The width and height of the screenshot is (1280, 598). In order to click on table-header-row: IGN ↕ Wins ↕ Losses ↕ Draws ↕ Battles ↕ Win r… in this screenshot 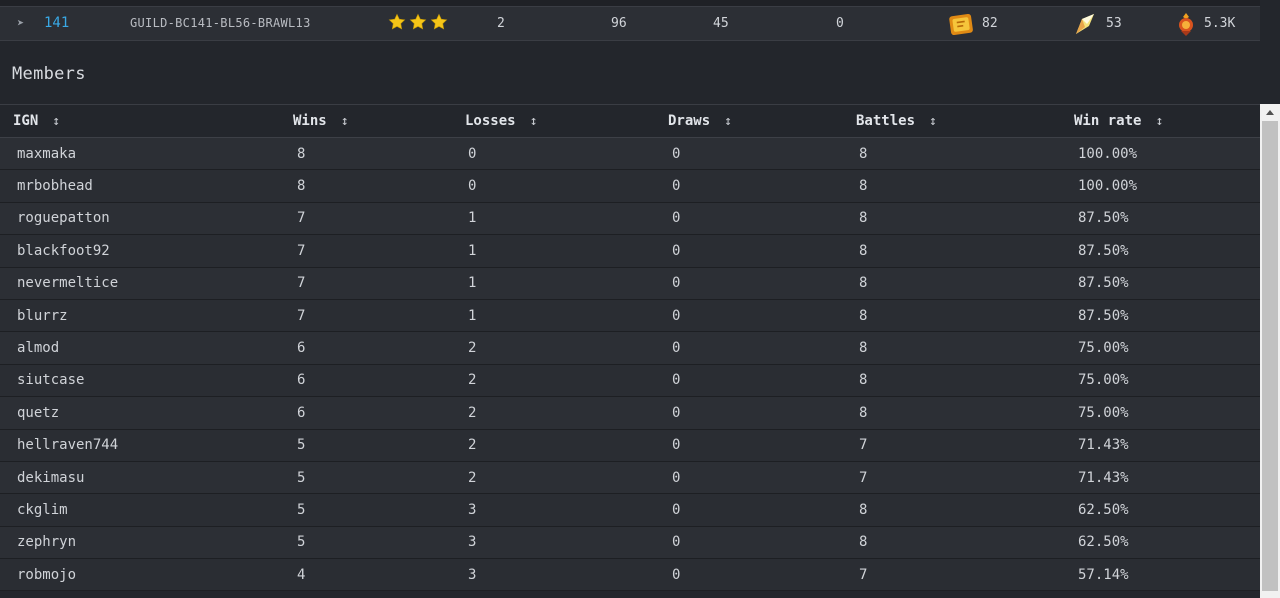, I will do `click(630, 121)`.